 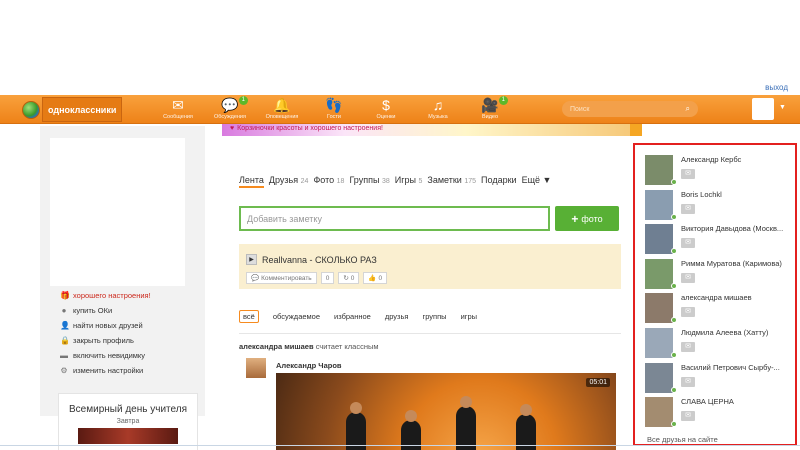 I want to click on comment-button: 💬 Комментировать, so click(x=281, y=278).